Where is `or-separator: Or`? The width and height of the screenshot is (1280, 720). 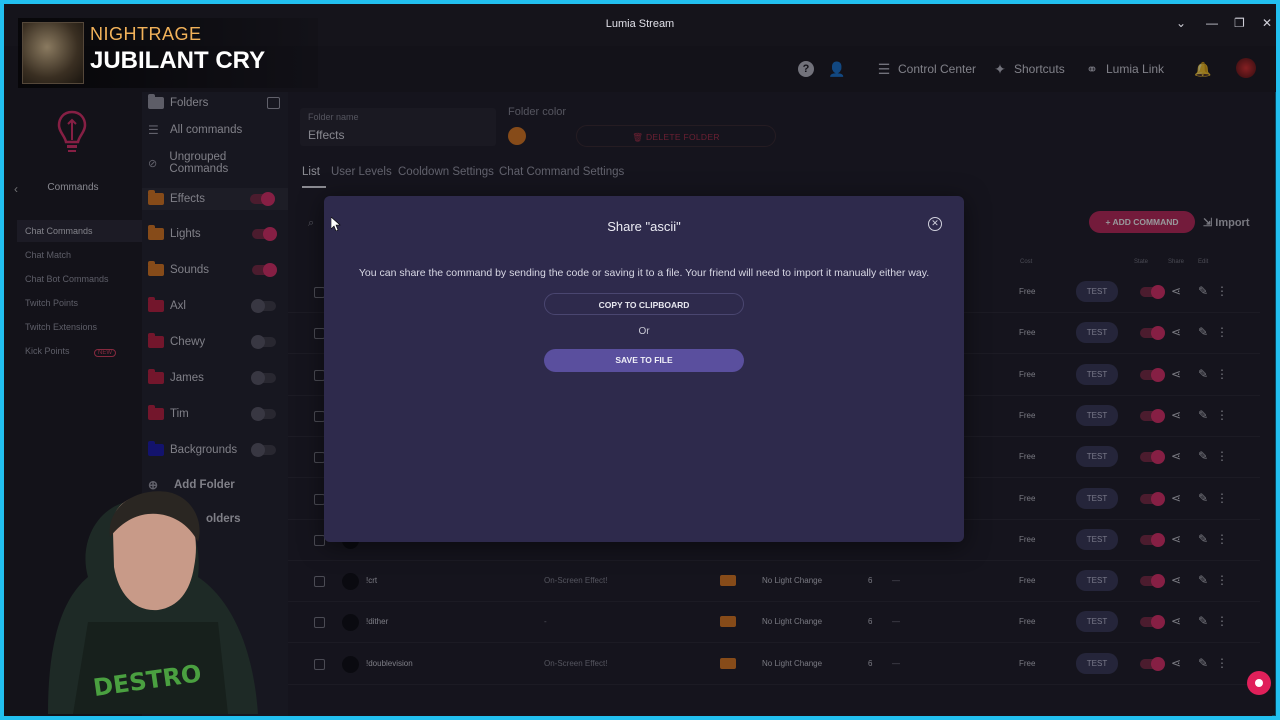 or-separator: Or is located at coordinates (644, 331).